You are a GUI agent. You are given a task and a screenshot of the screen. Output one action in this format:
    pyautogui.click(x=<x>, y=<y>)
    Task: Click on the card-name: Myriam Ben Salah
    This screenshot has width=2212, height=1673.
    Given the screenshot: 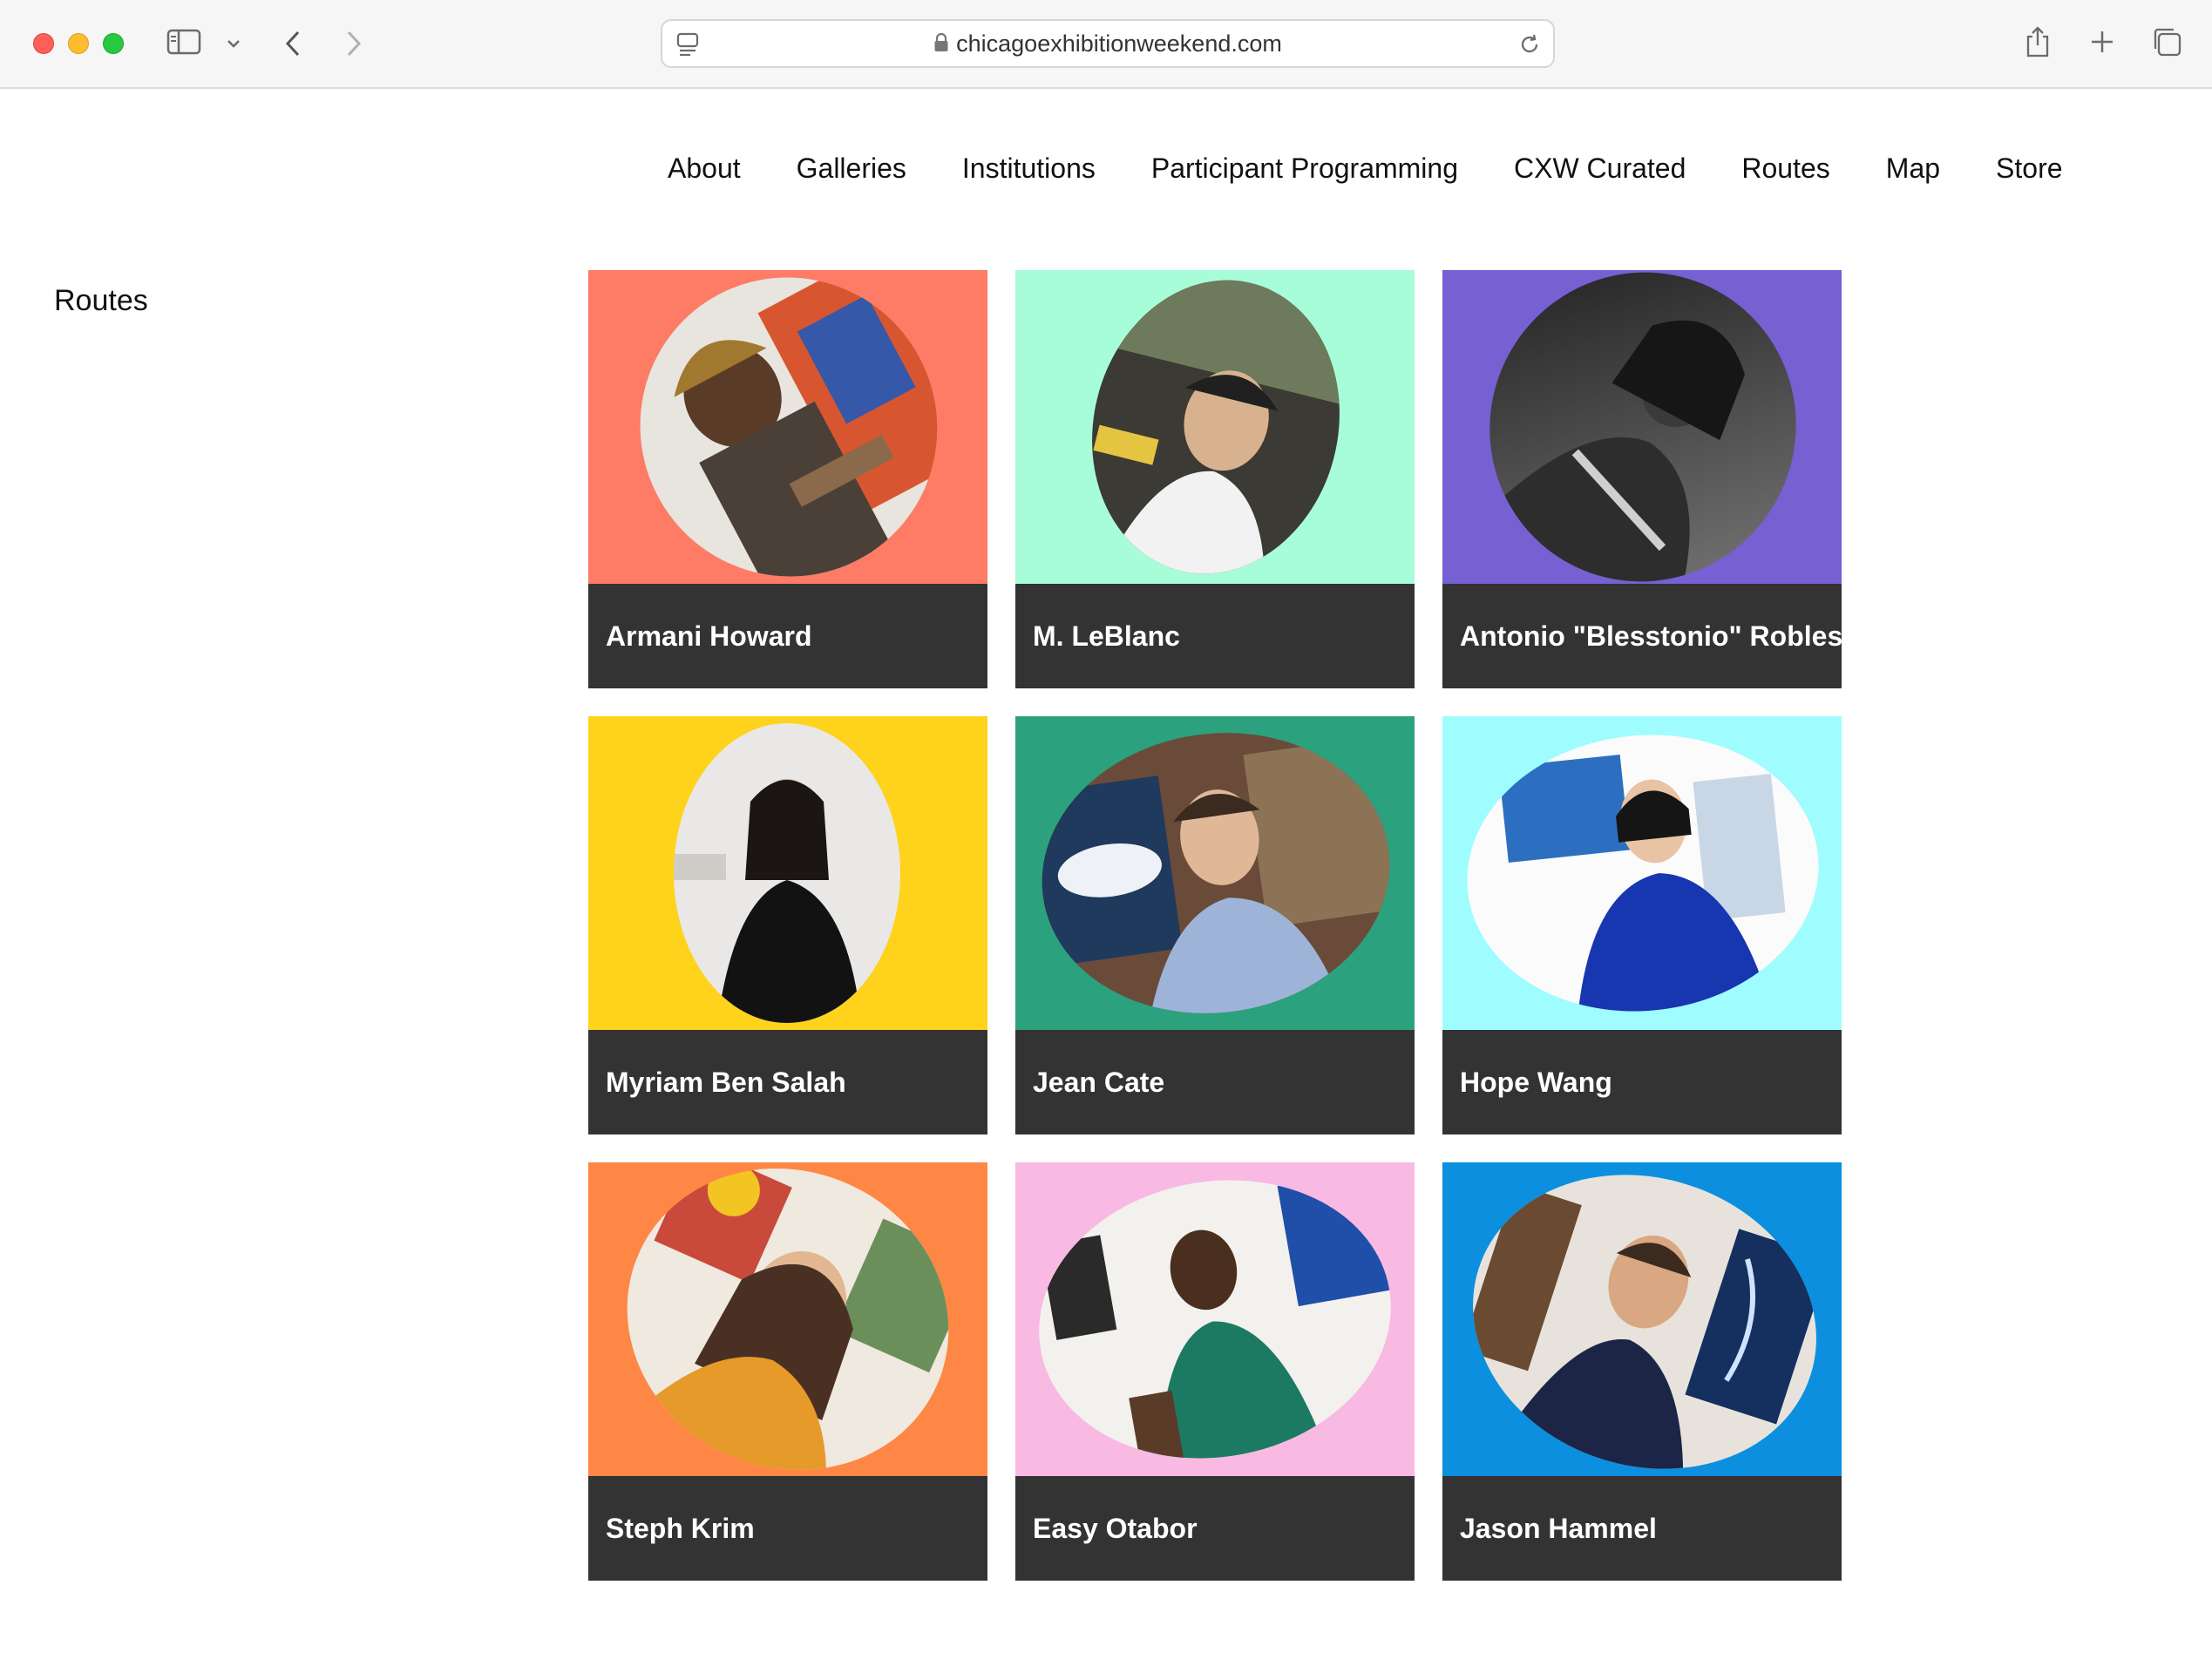 What is the action you would take?
    pyautogui.click(x=726, y=1082)
    